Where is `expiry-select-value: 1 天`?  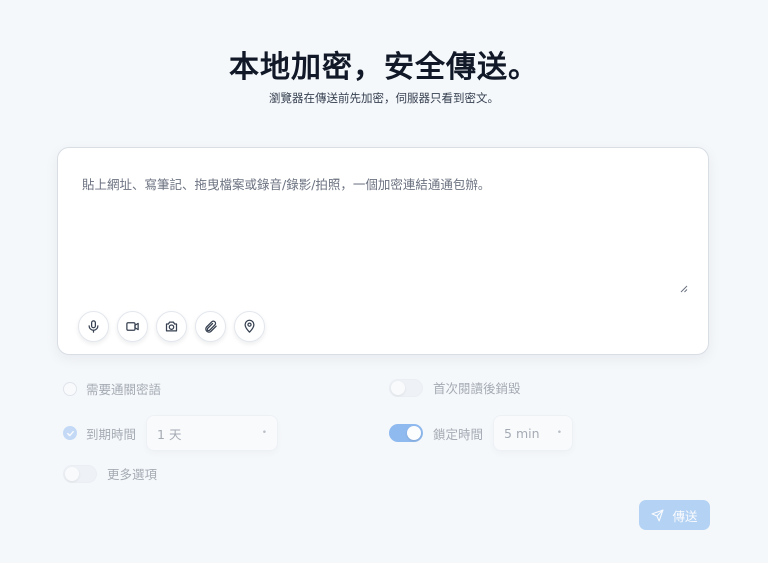
expiry-select-value: 1 天 is located at coordinates (169, 434).